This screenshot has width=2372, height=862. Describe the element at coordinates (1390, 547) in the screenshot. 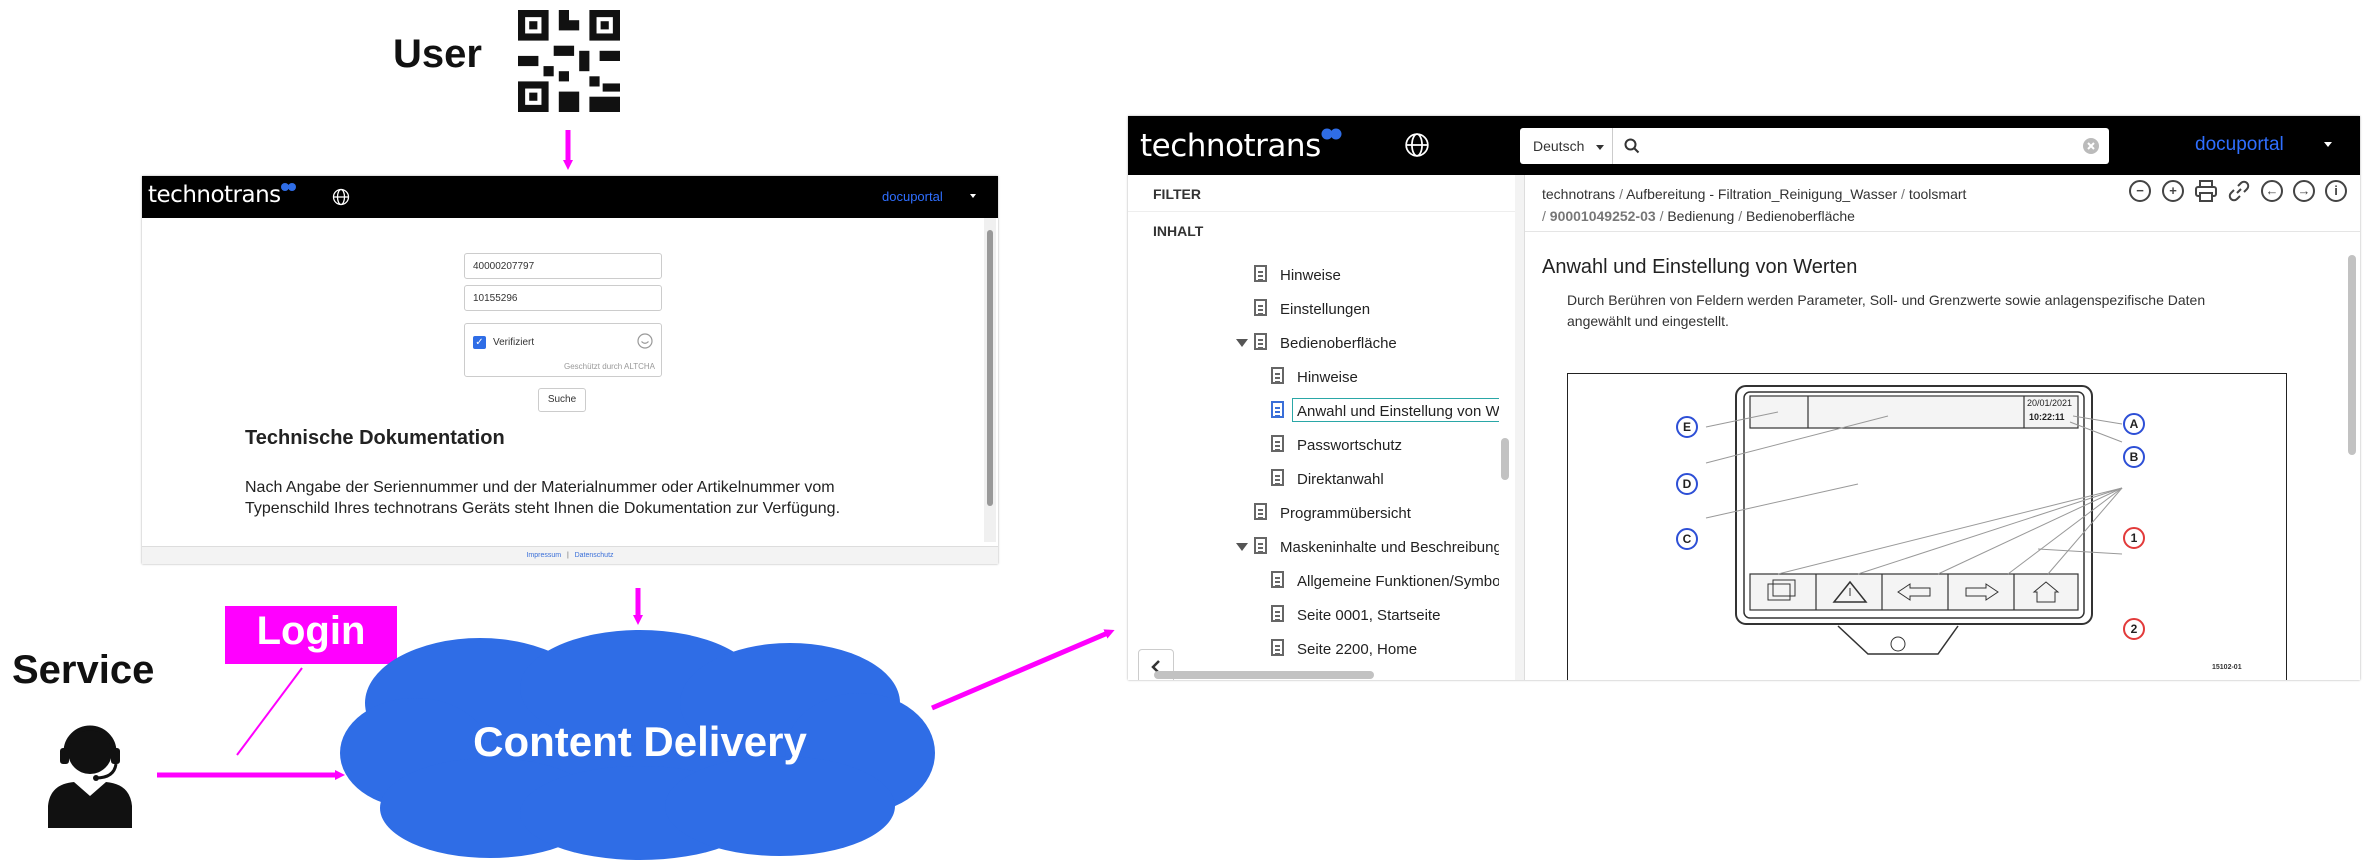

I see `tree-item-label: Maskeninhalte und Beschreibung` at that location.